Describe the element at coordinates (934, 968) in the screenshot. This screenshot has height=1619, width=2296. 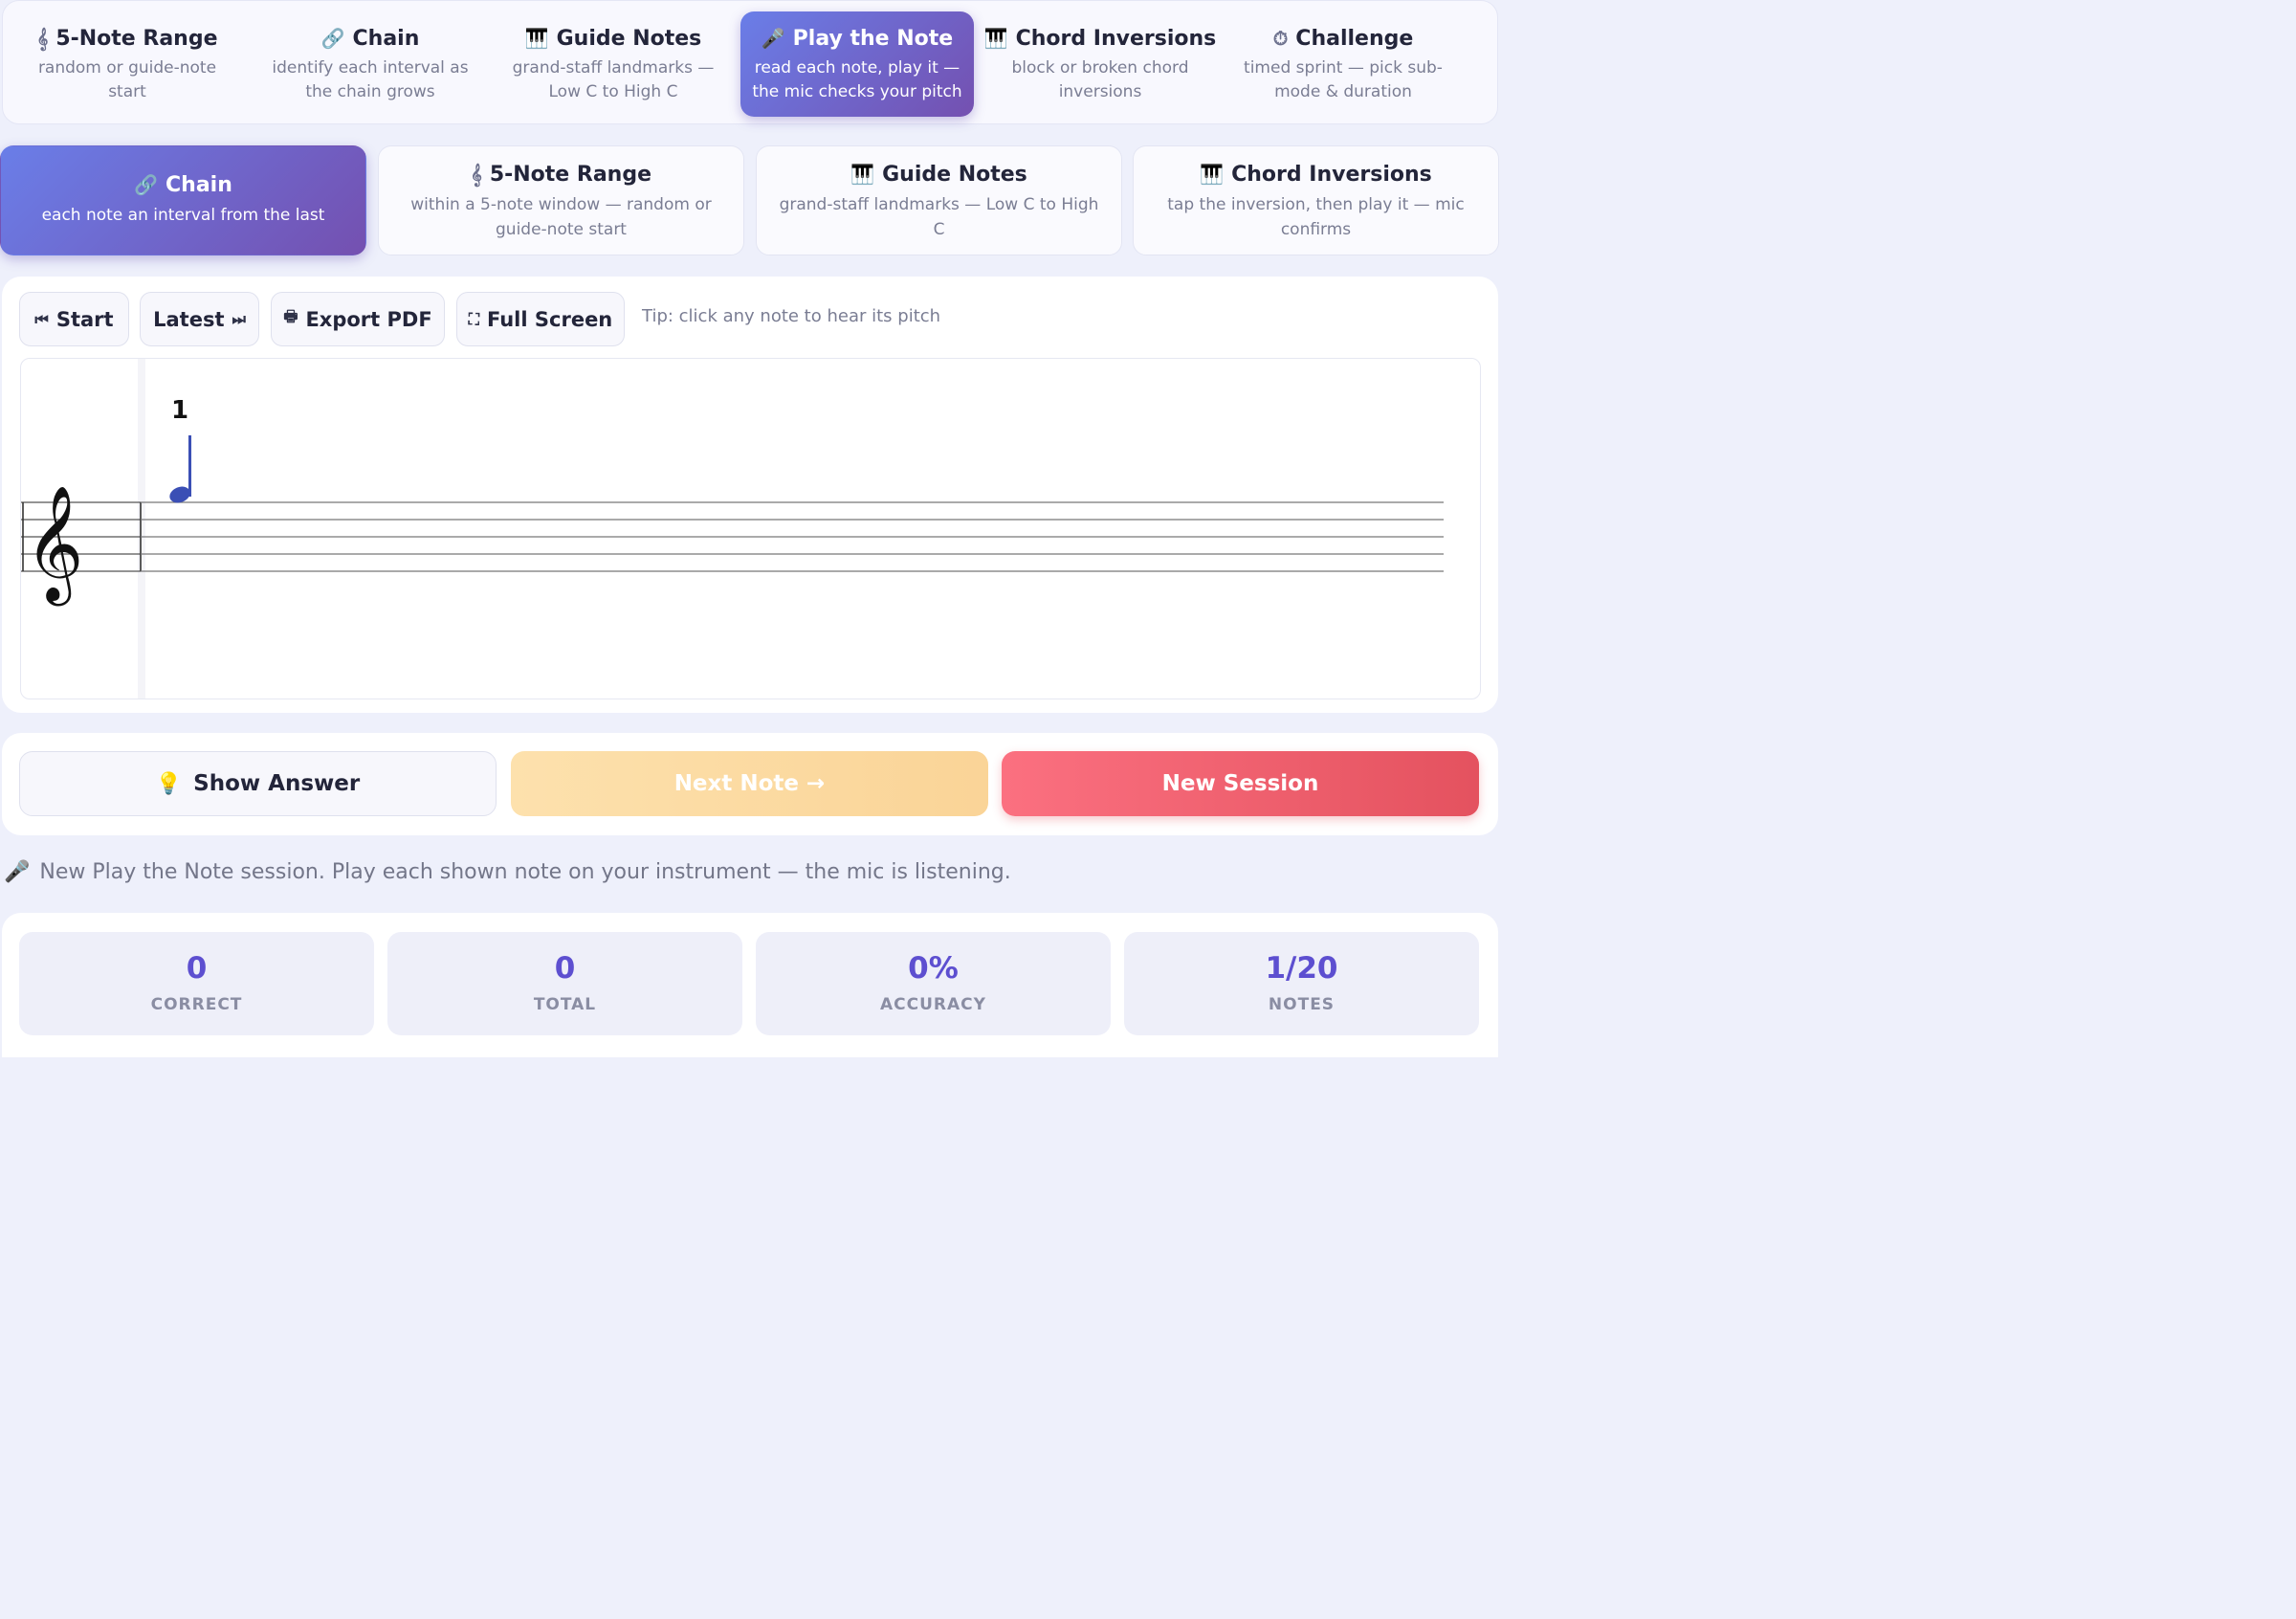
I see `stat-value: 0%` at that location.